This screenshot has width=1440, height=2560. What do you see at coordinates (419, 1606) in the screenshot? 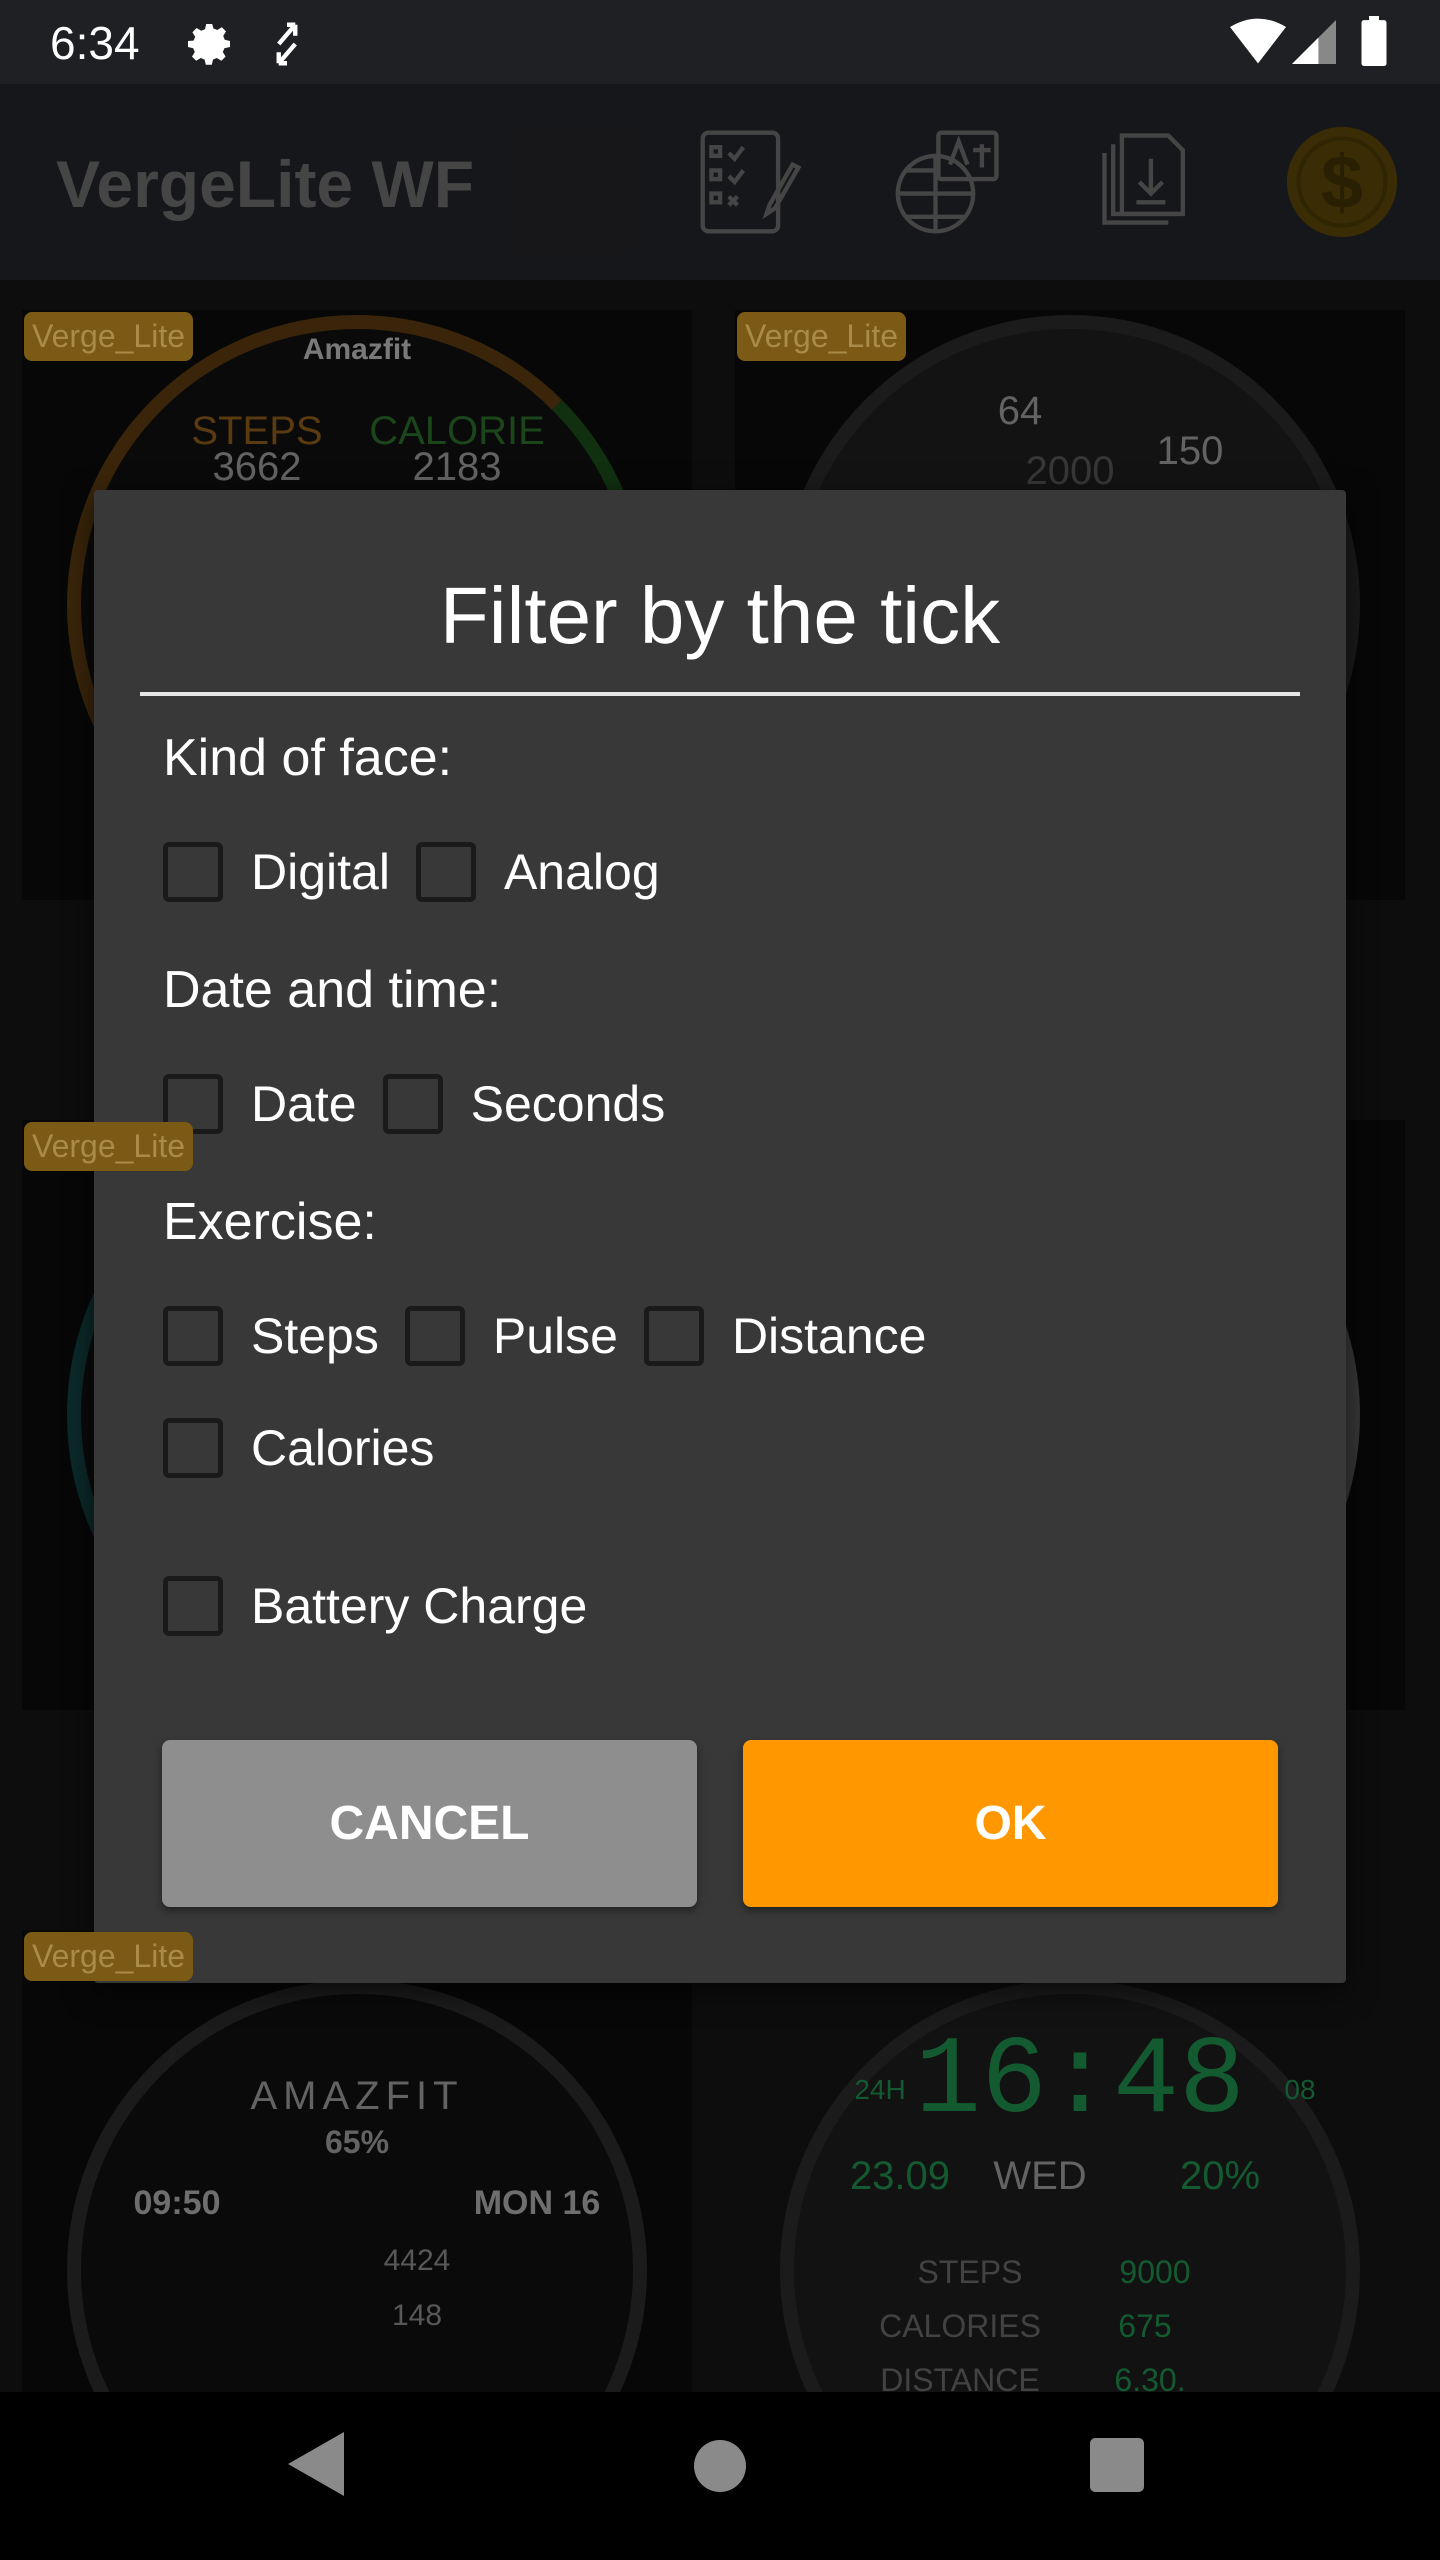
I see `checkbox-label: Battery Charge` at bounding box center [419, 1606].